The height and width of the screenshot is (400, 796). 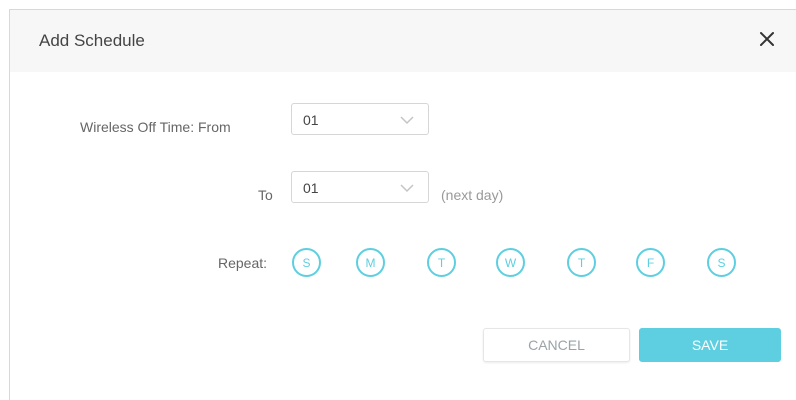 I want to click on day-toggle-friday: F, so click(x=650, y=262).